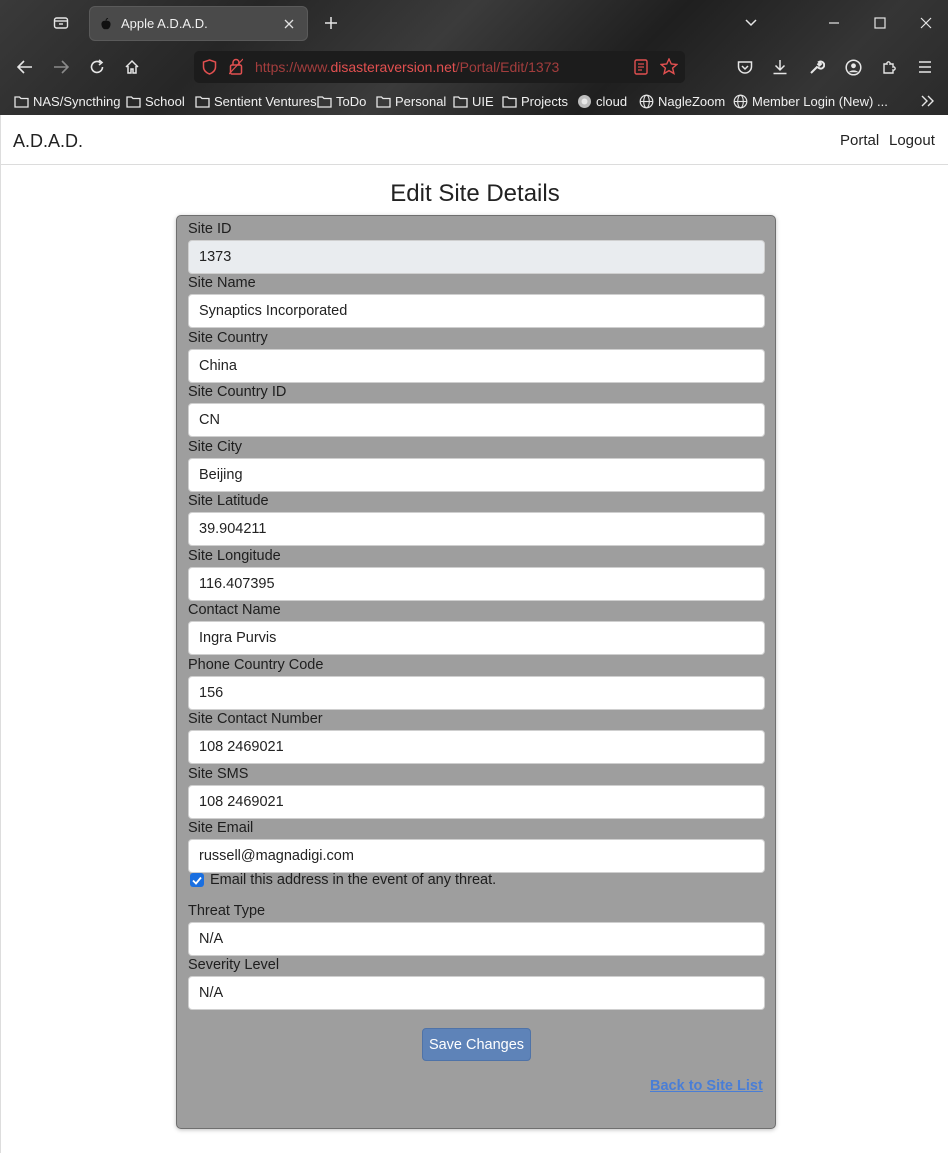 Image resolution: width=948 pixels, height=1153 pixels. I want to click on site-email-input: russell@magnadigi.com, so click(476, 856).